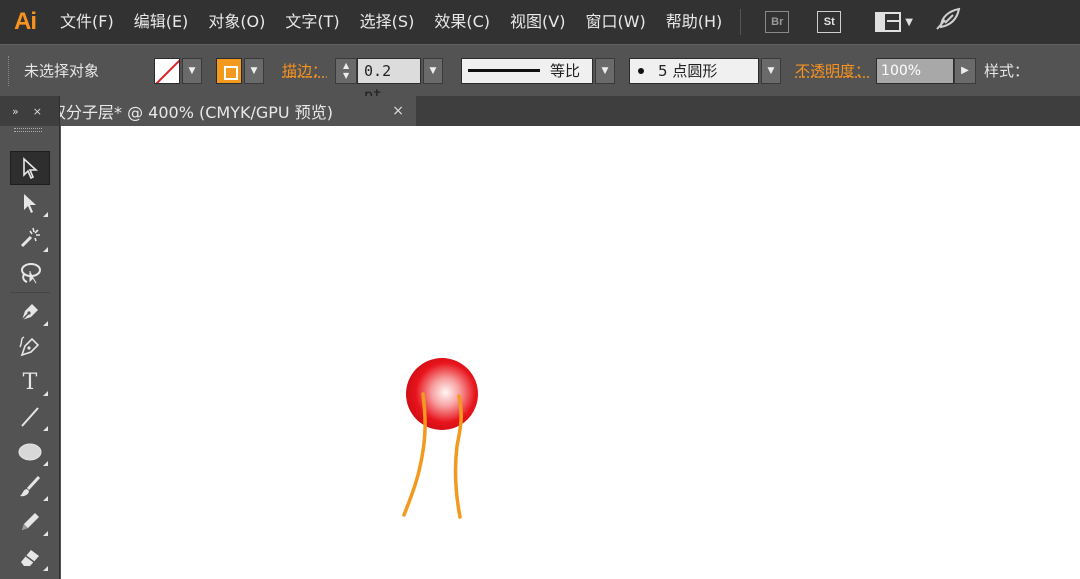 The width and height of the screenshot is (1080, 579). I want to click on document-tab: 双分子层* @ 400% (CMYK/GPU 预览) ×, so click(233, 111).